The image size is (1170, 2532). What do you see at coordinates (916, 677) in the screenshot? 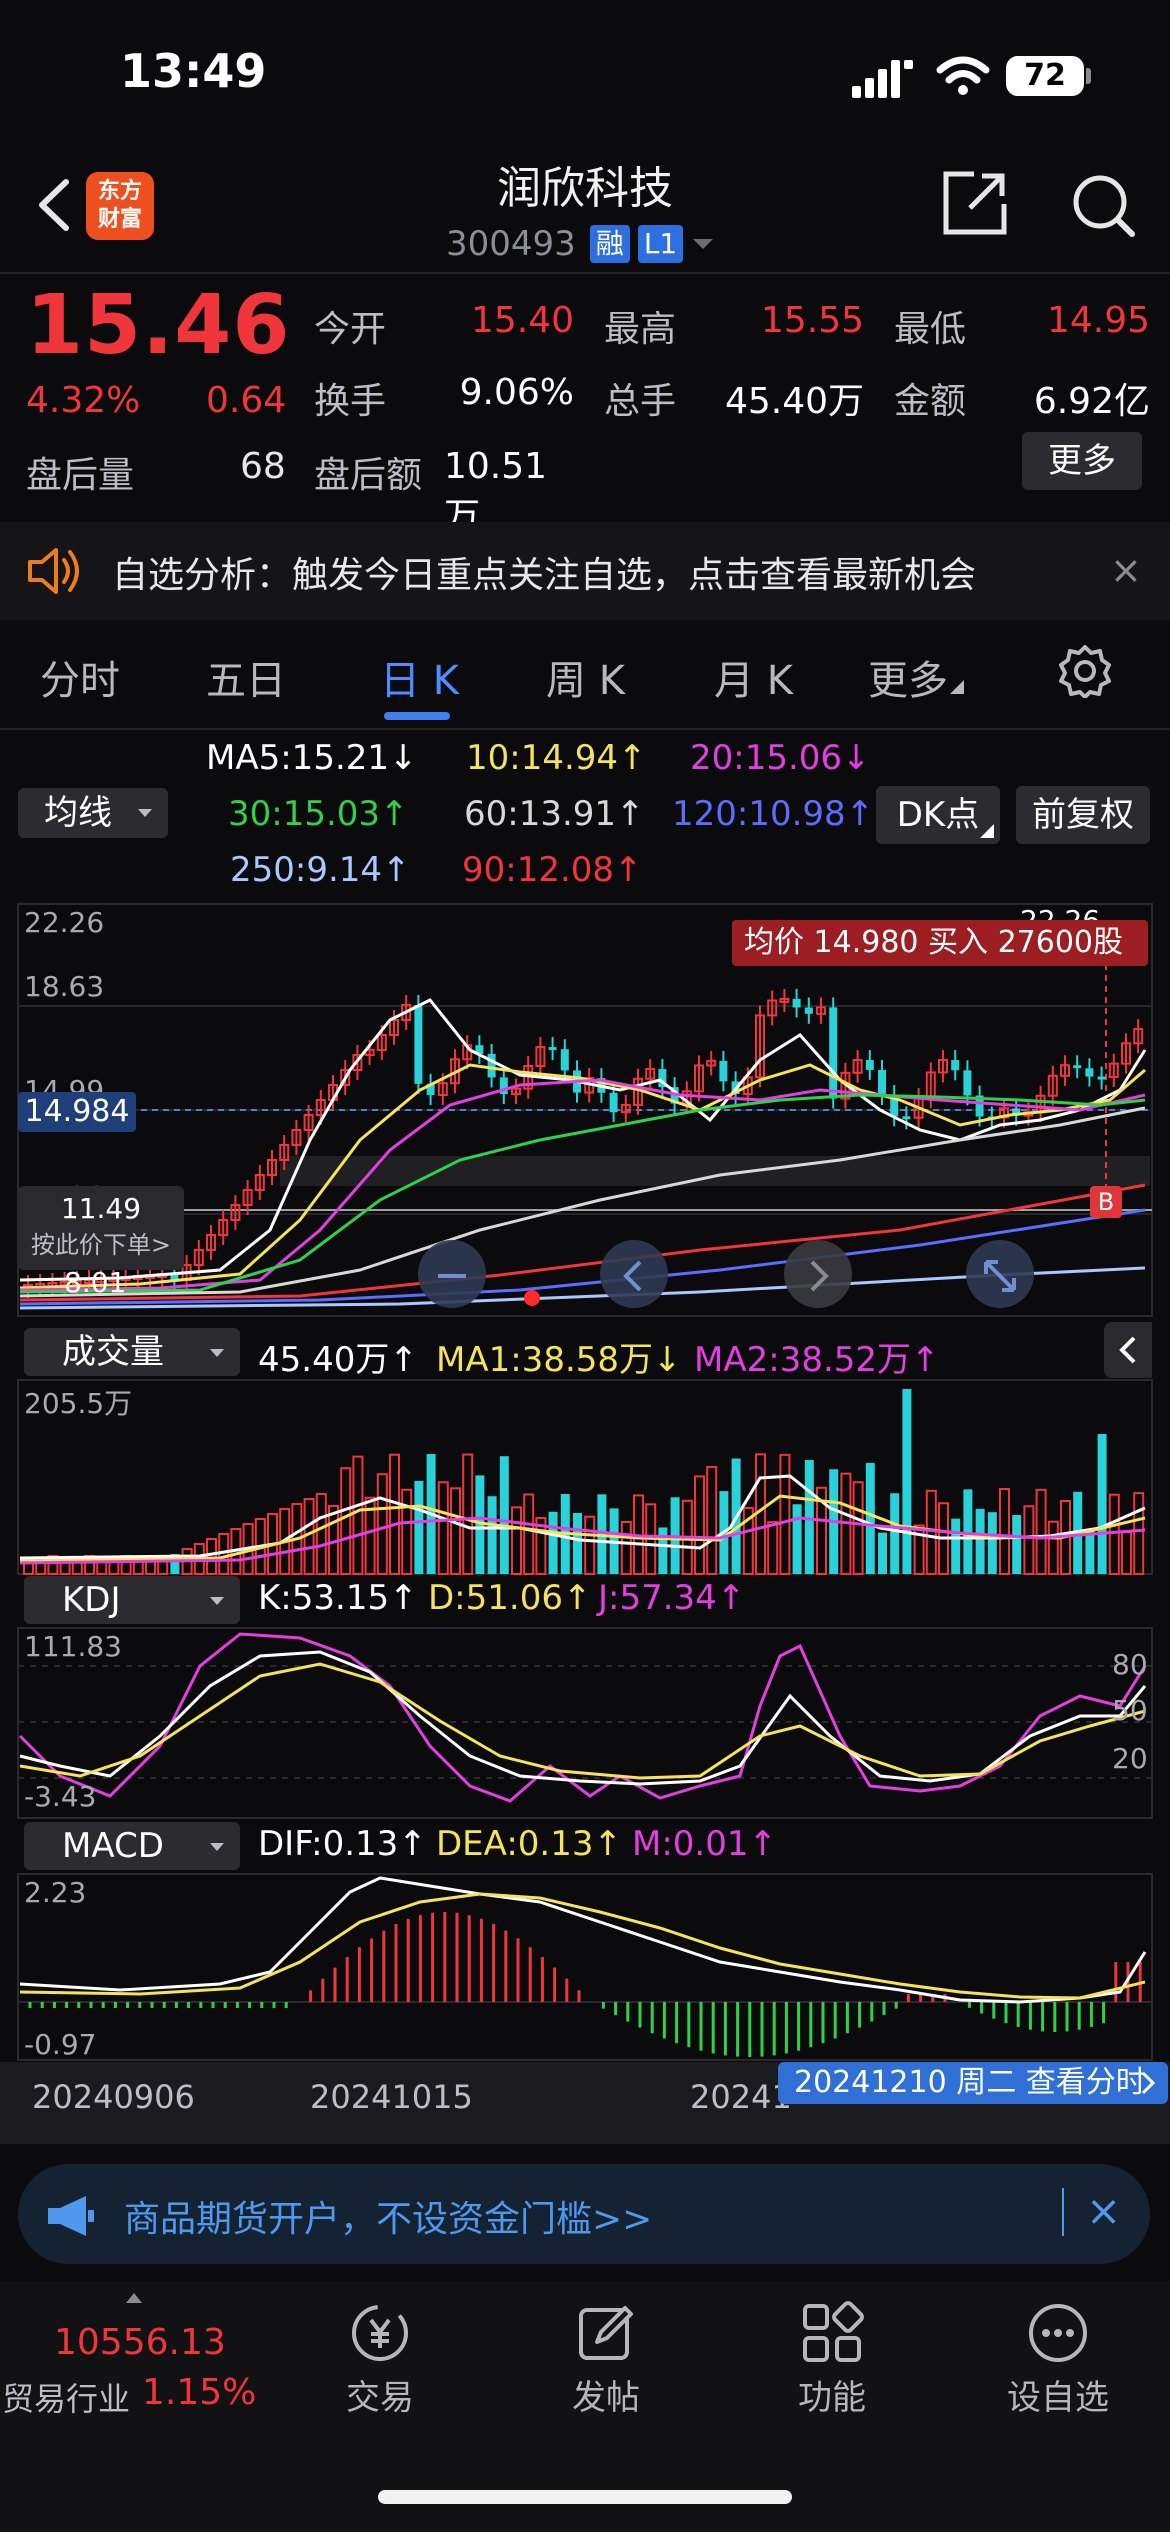
I see `tab-more: 更多` at bounding box center [916, 677].